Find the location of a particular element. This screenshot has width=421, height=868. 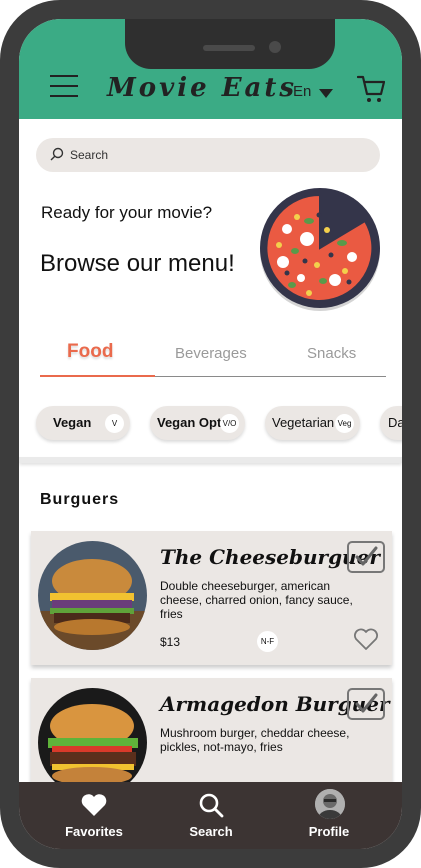

caret-down-icon is located at coordinates (326, 93).